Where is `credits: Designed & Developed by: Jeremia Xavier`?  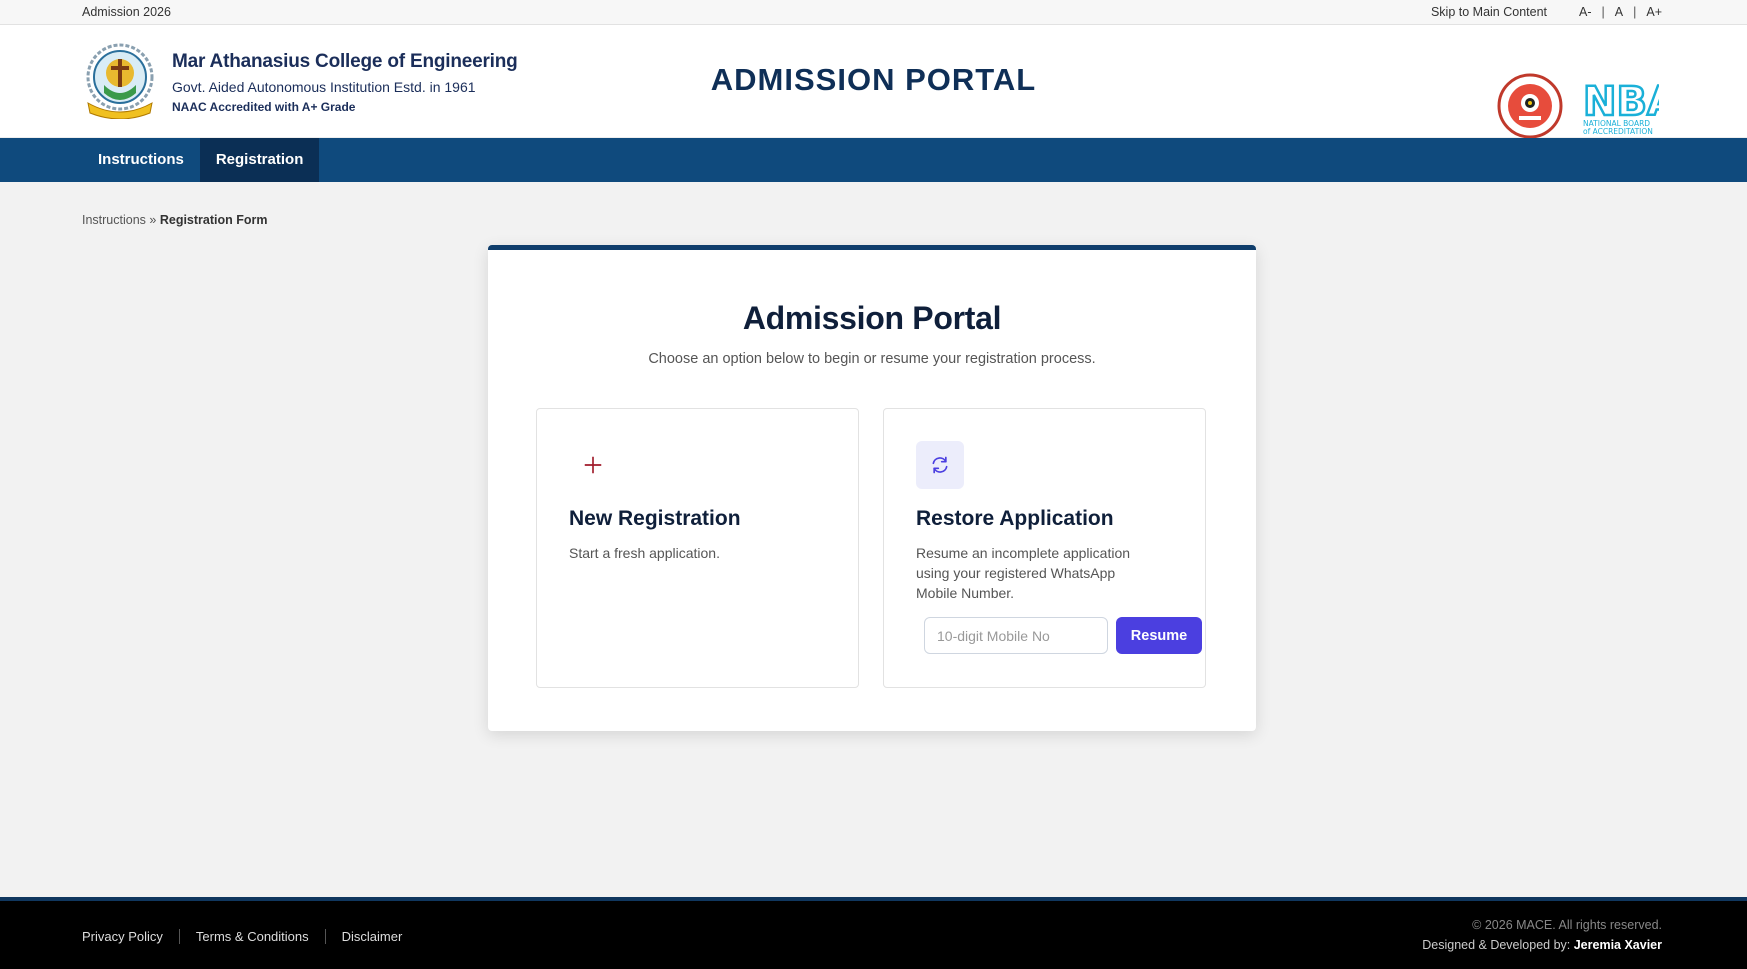
credits: Designed & Developed by: Jeremia Xavier is located at coordinates (1542, 945).